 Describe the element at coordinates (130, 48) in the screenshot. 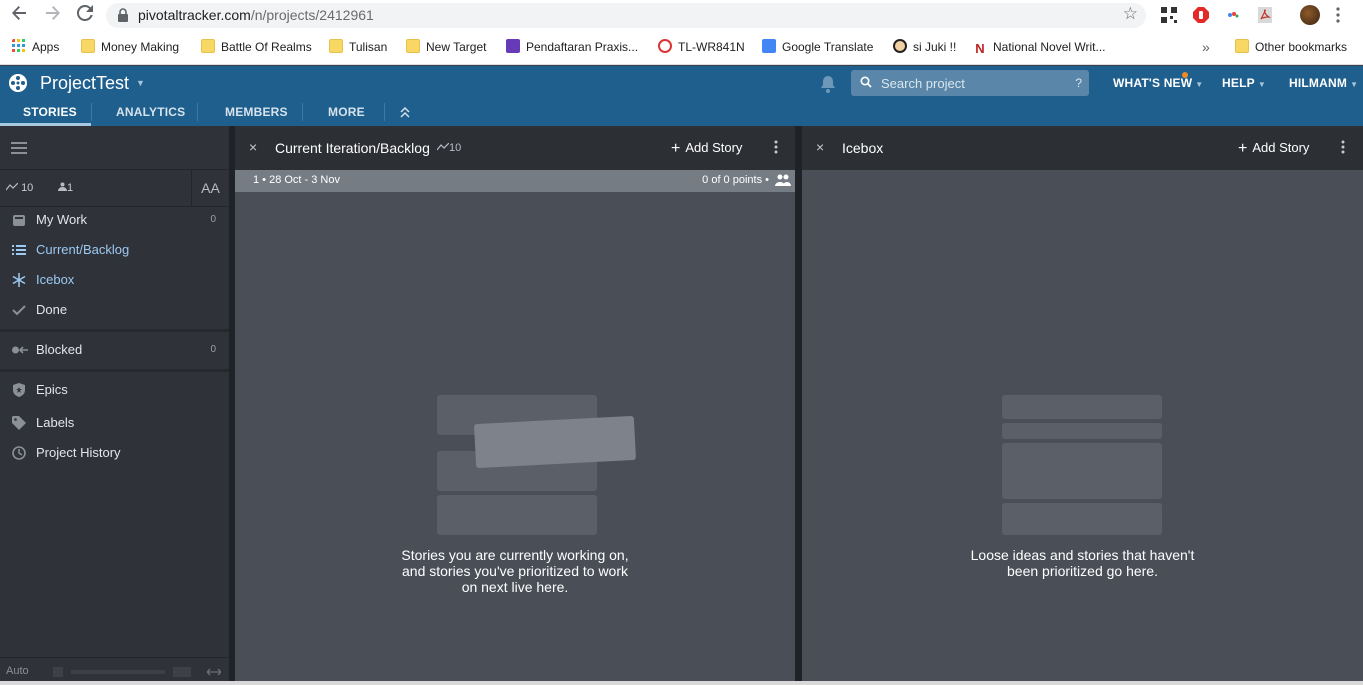

I see `bookmark-money-making: Money Making` at that location.